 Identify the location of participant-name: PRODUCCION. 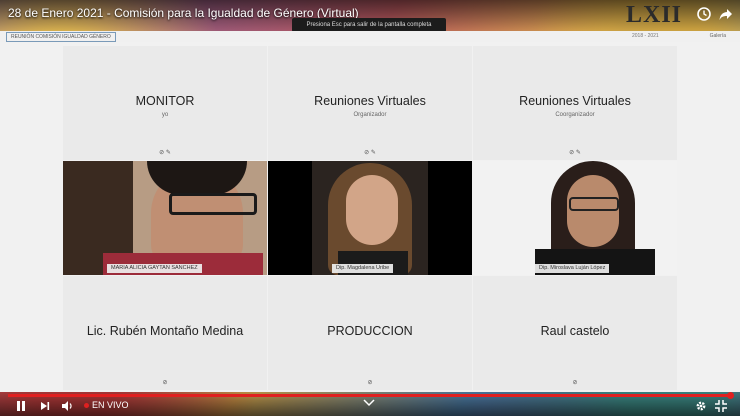
(370, 331).